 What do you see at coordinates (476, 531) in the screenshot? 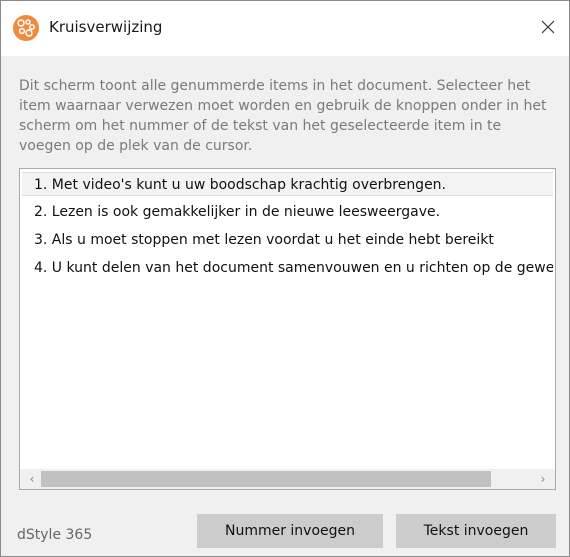
I see `insert-text-button: Tekst invoegen` at bounding box center [476, 531].